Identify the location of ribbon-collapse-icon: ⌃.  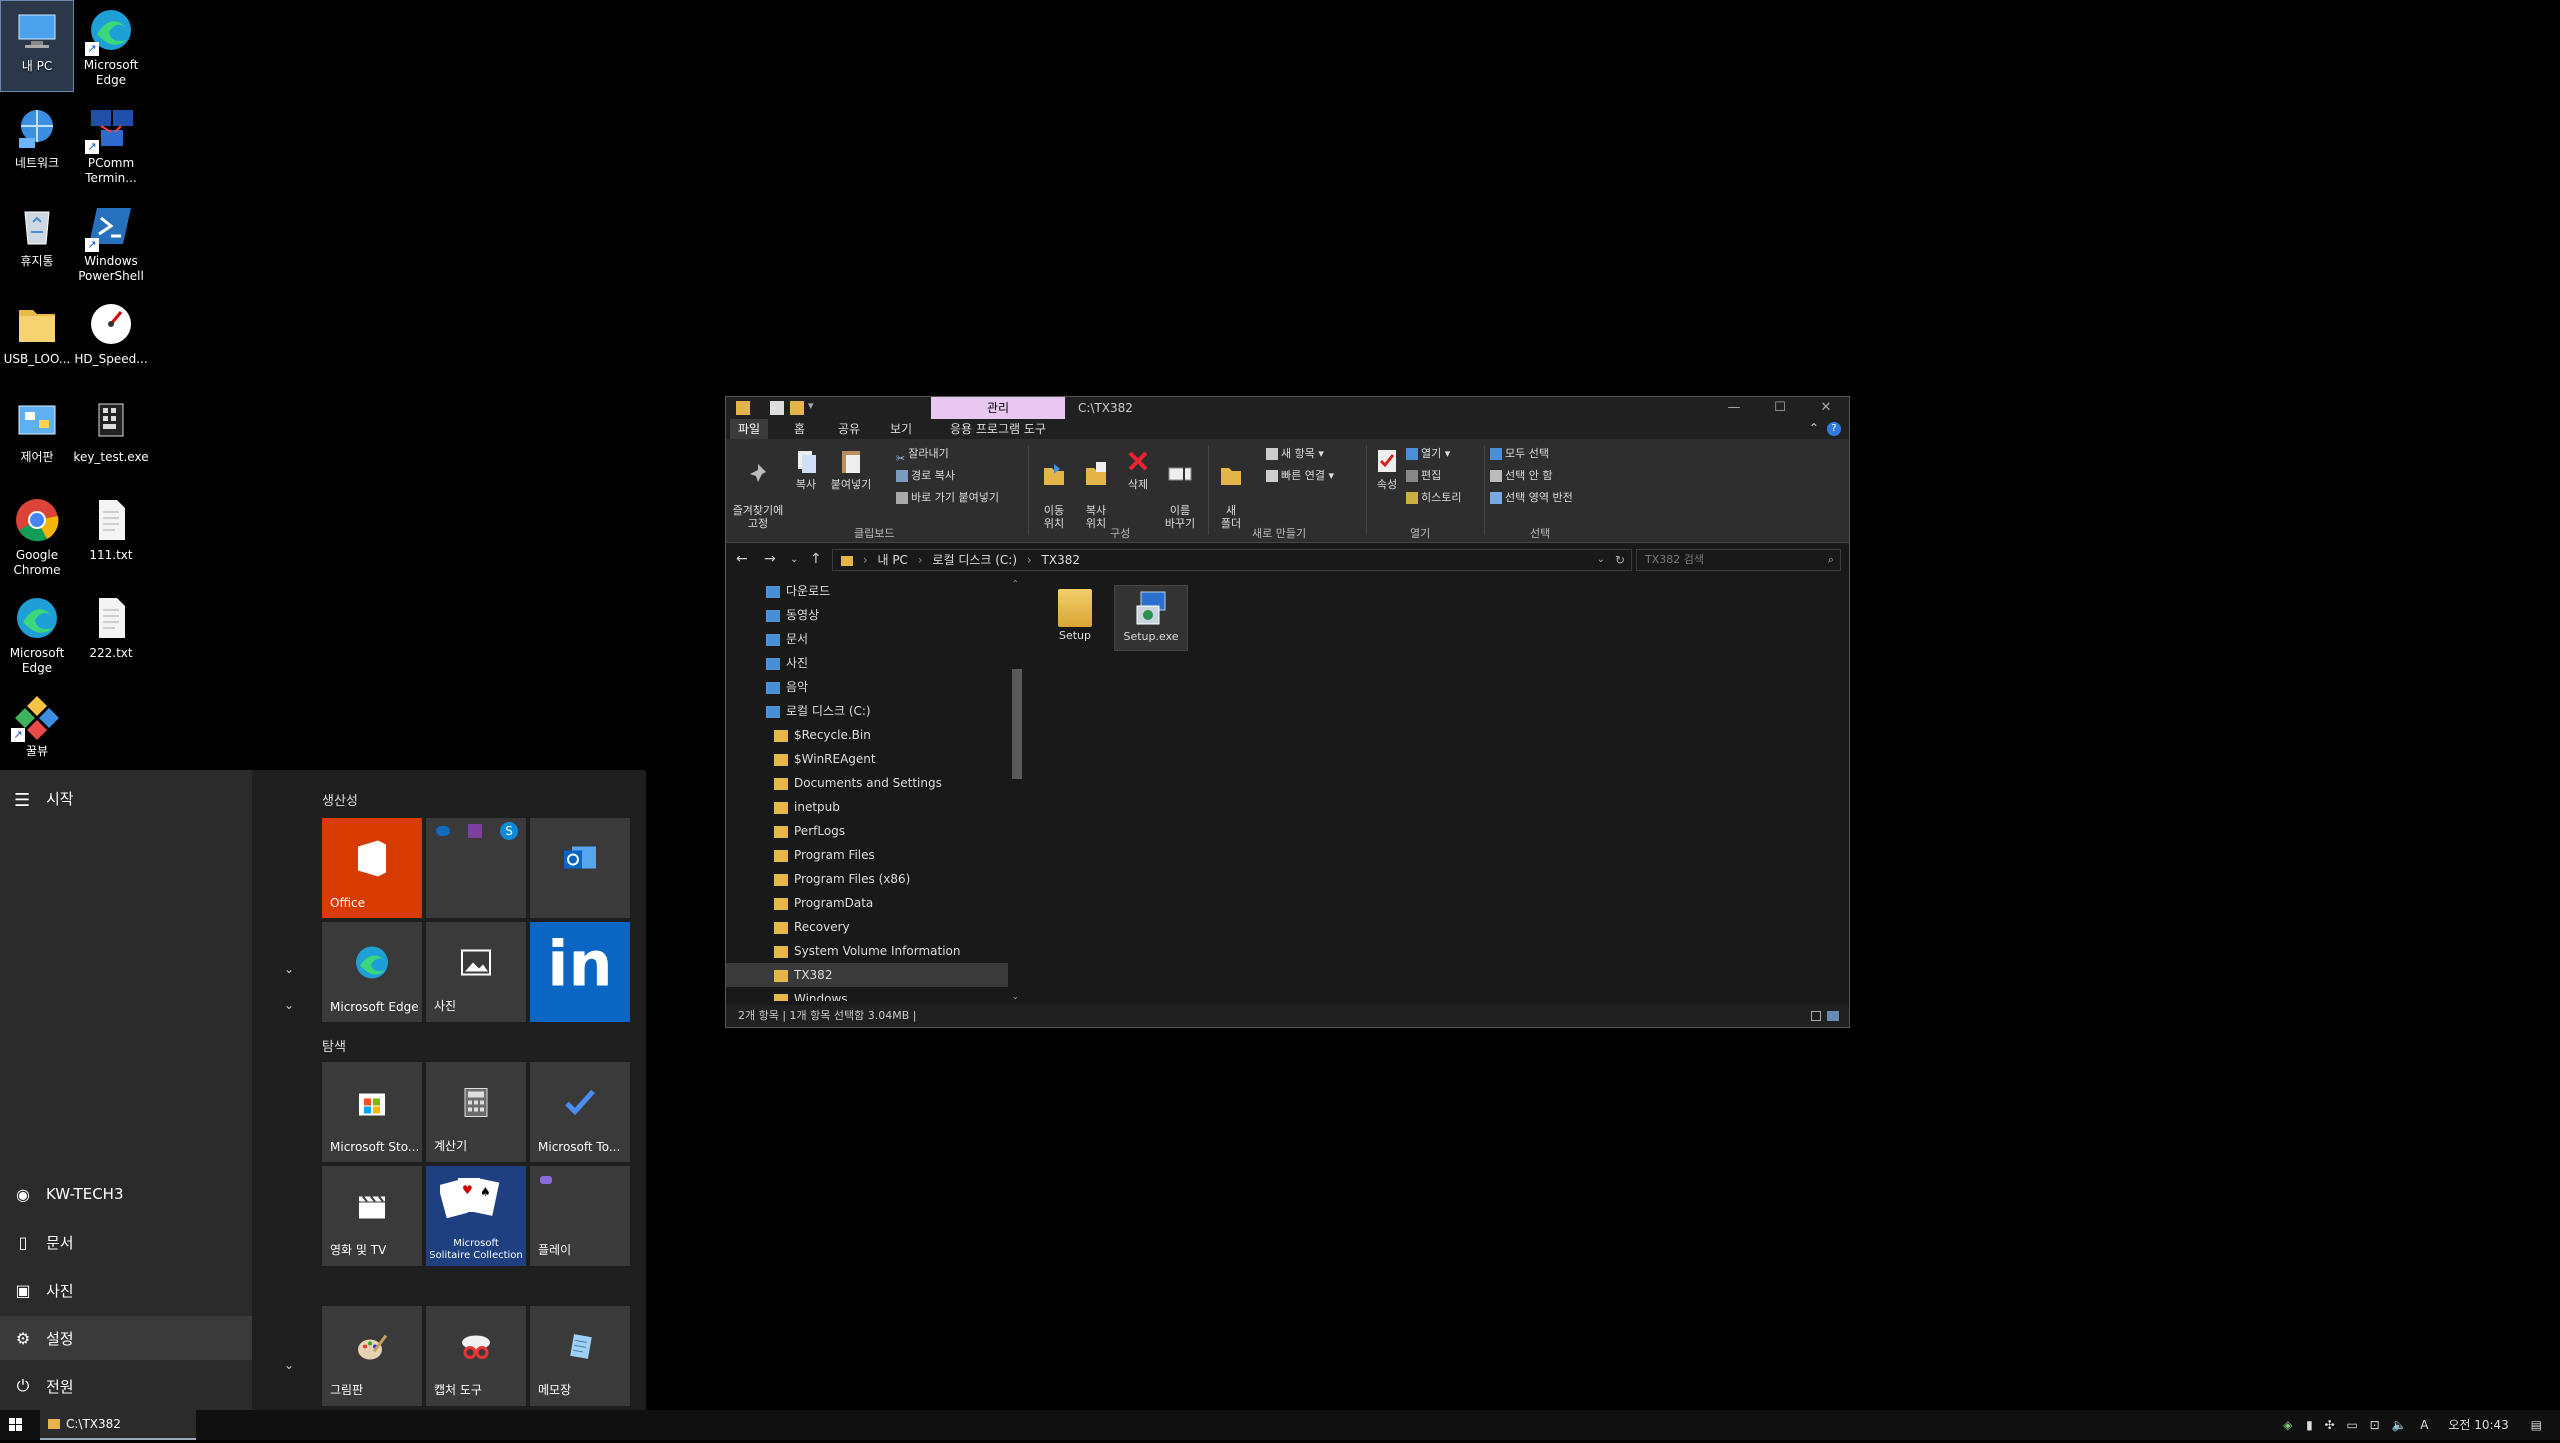
(1814, 428).